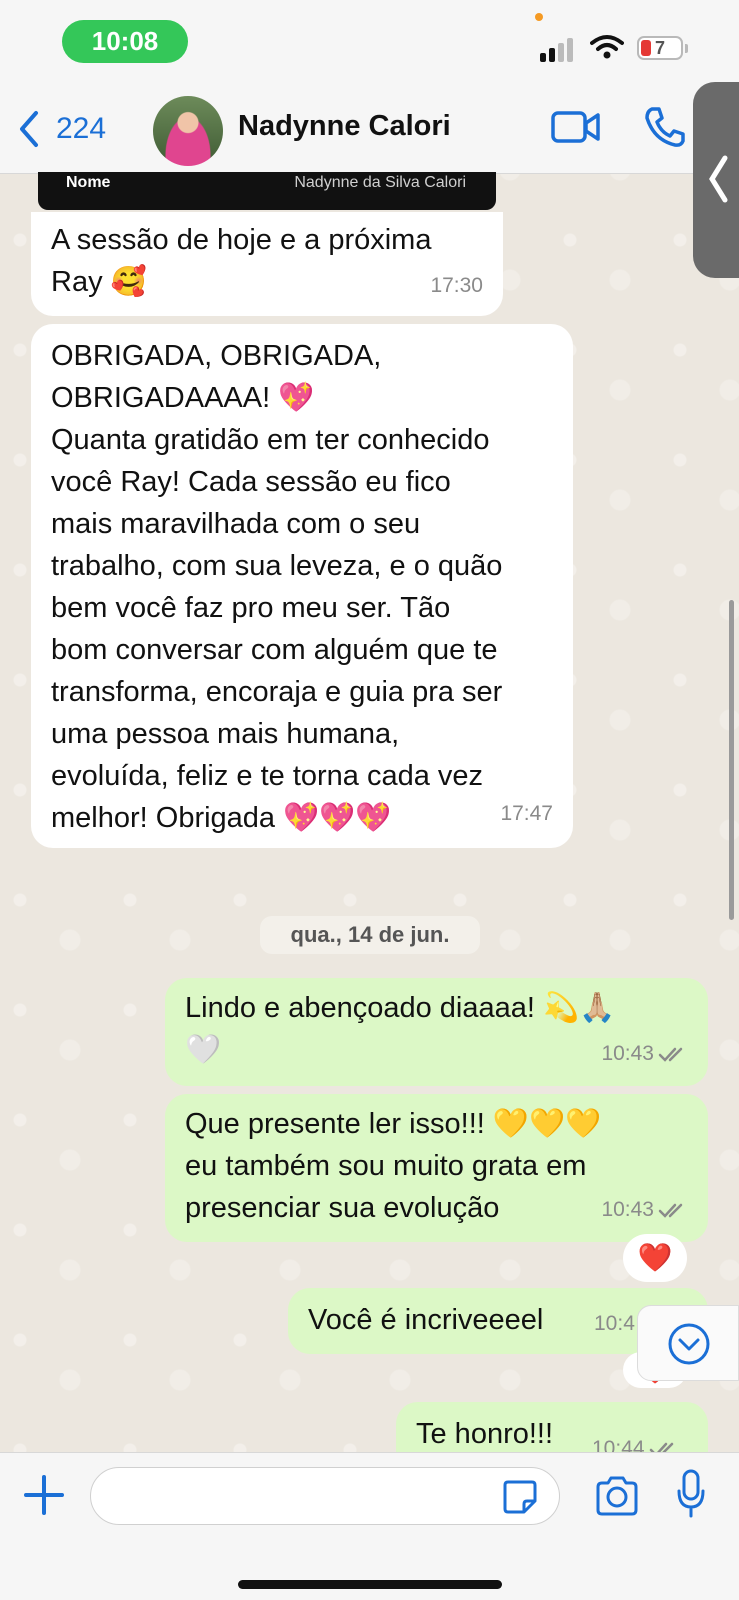  I want to click on message-text-line: Ray 🥰, so click(99, 282).